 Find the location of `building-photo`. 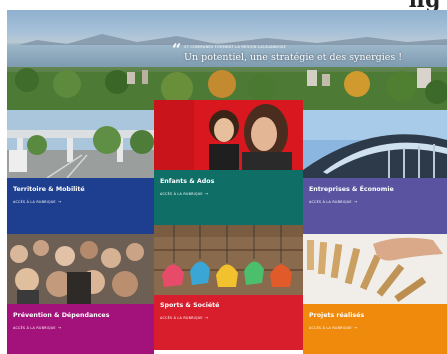

building-photo is located at coordinates (375, 144).